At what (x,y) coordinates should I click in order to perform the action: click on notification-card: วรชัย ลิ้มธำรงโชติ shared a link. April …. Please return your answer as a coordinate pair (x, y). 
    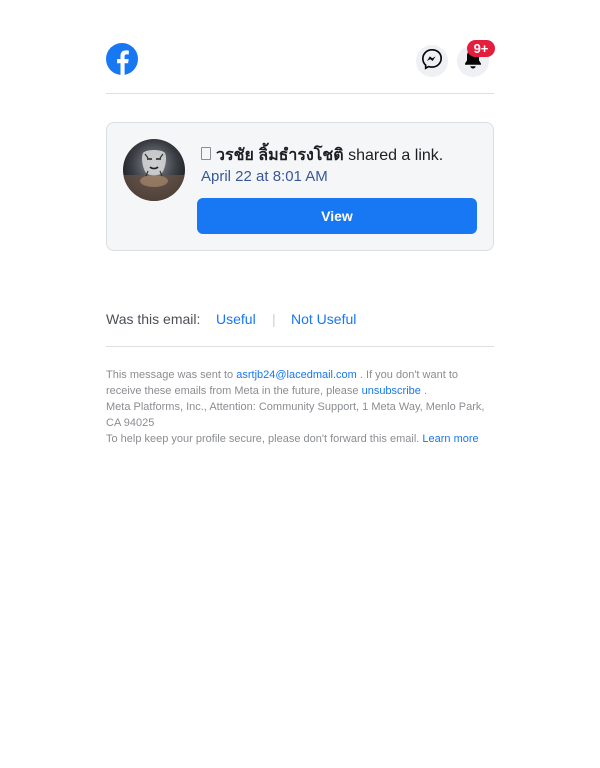
    Looking at the image, I should click on (300, 186).